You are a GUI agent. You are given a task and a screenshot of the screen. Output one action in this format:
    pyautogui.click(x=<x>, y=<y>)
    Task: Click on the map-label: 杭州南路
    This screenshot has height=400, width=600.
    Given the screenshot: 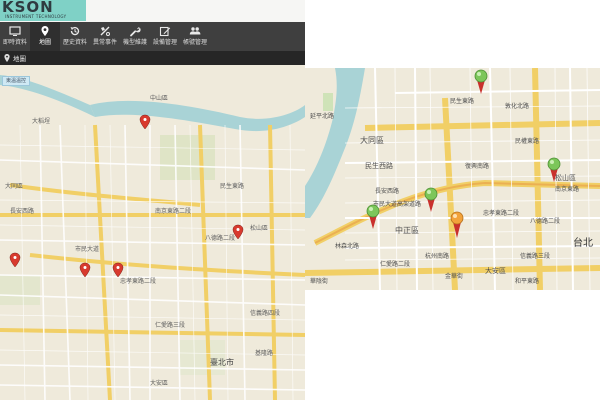 What is the action you would take?
    pyautogui.click(x=437, y=256)
    